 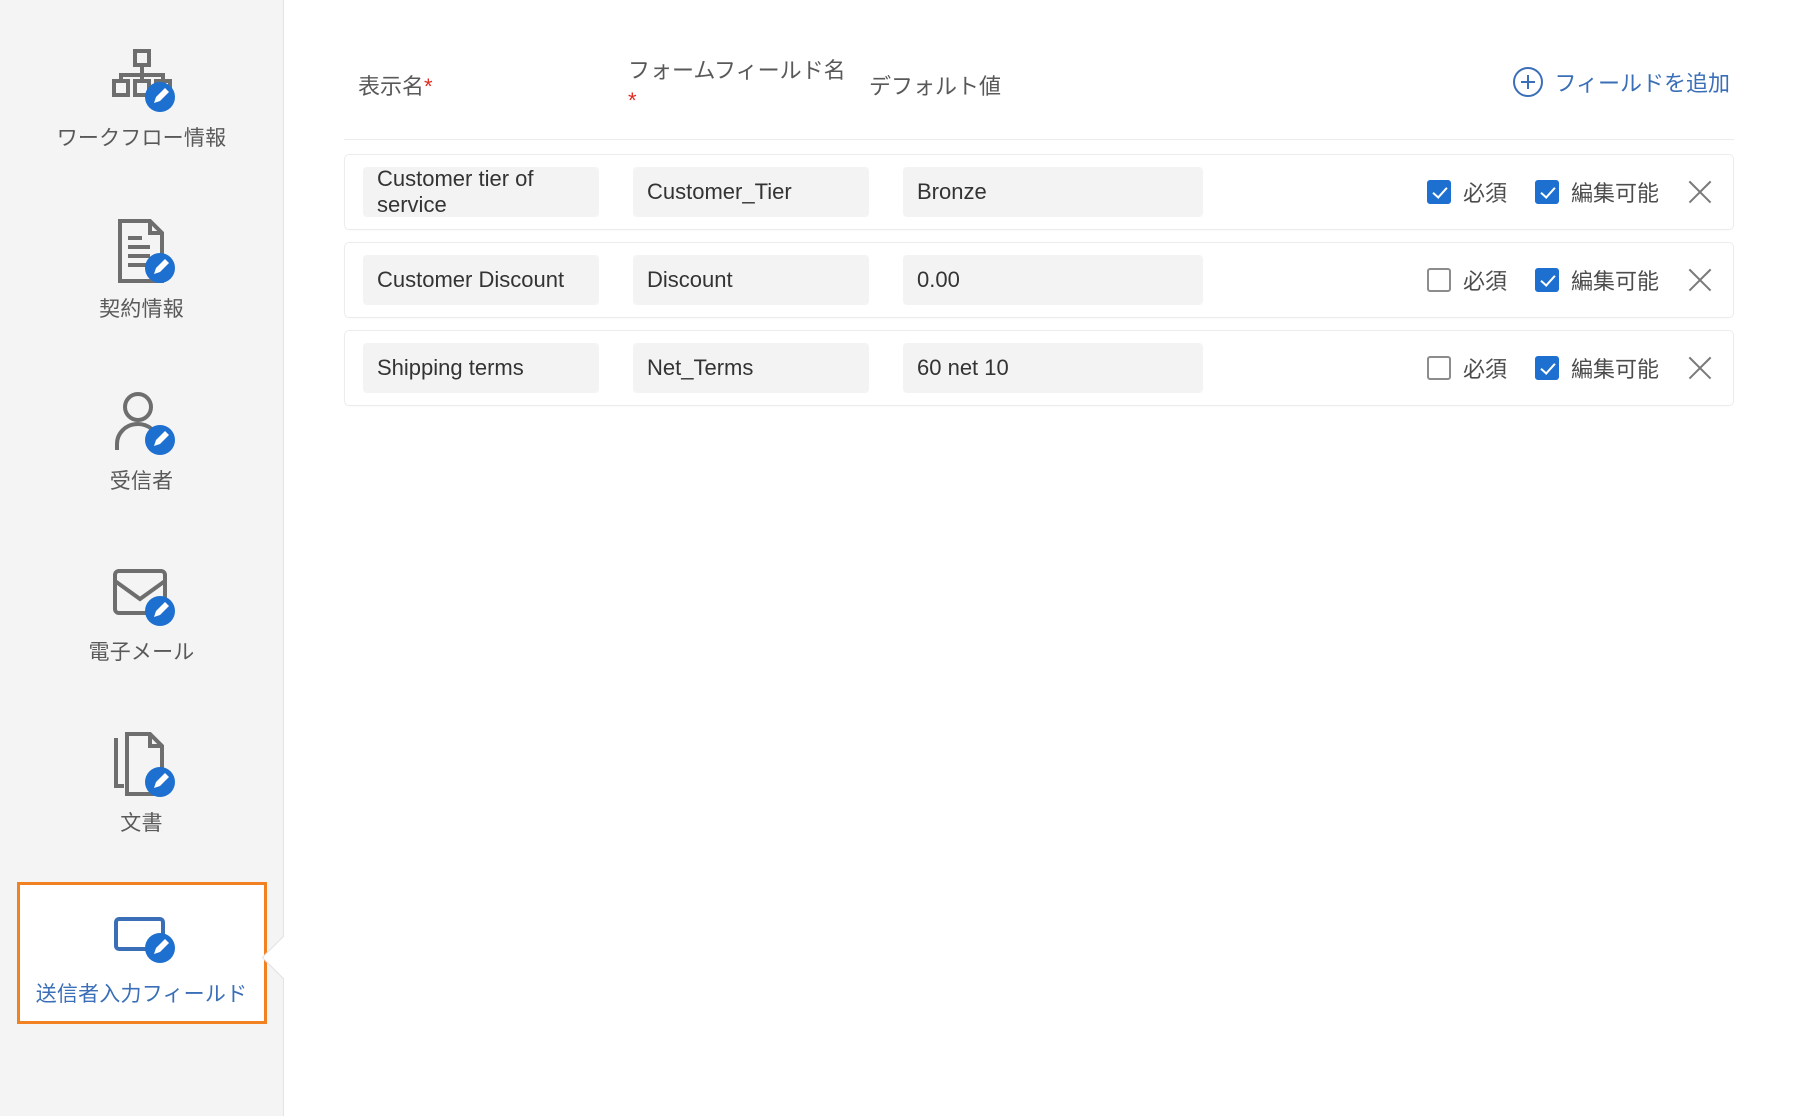 What do you see at coordinates (481, 280) in the screenshot?
I see `display-name-input: Customer Discount` at bounding box center [481, 280].